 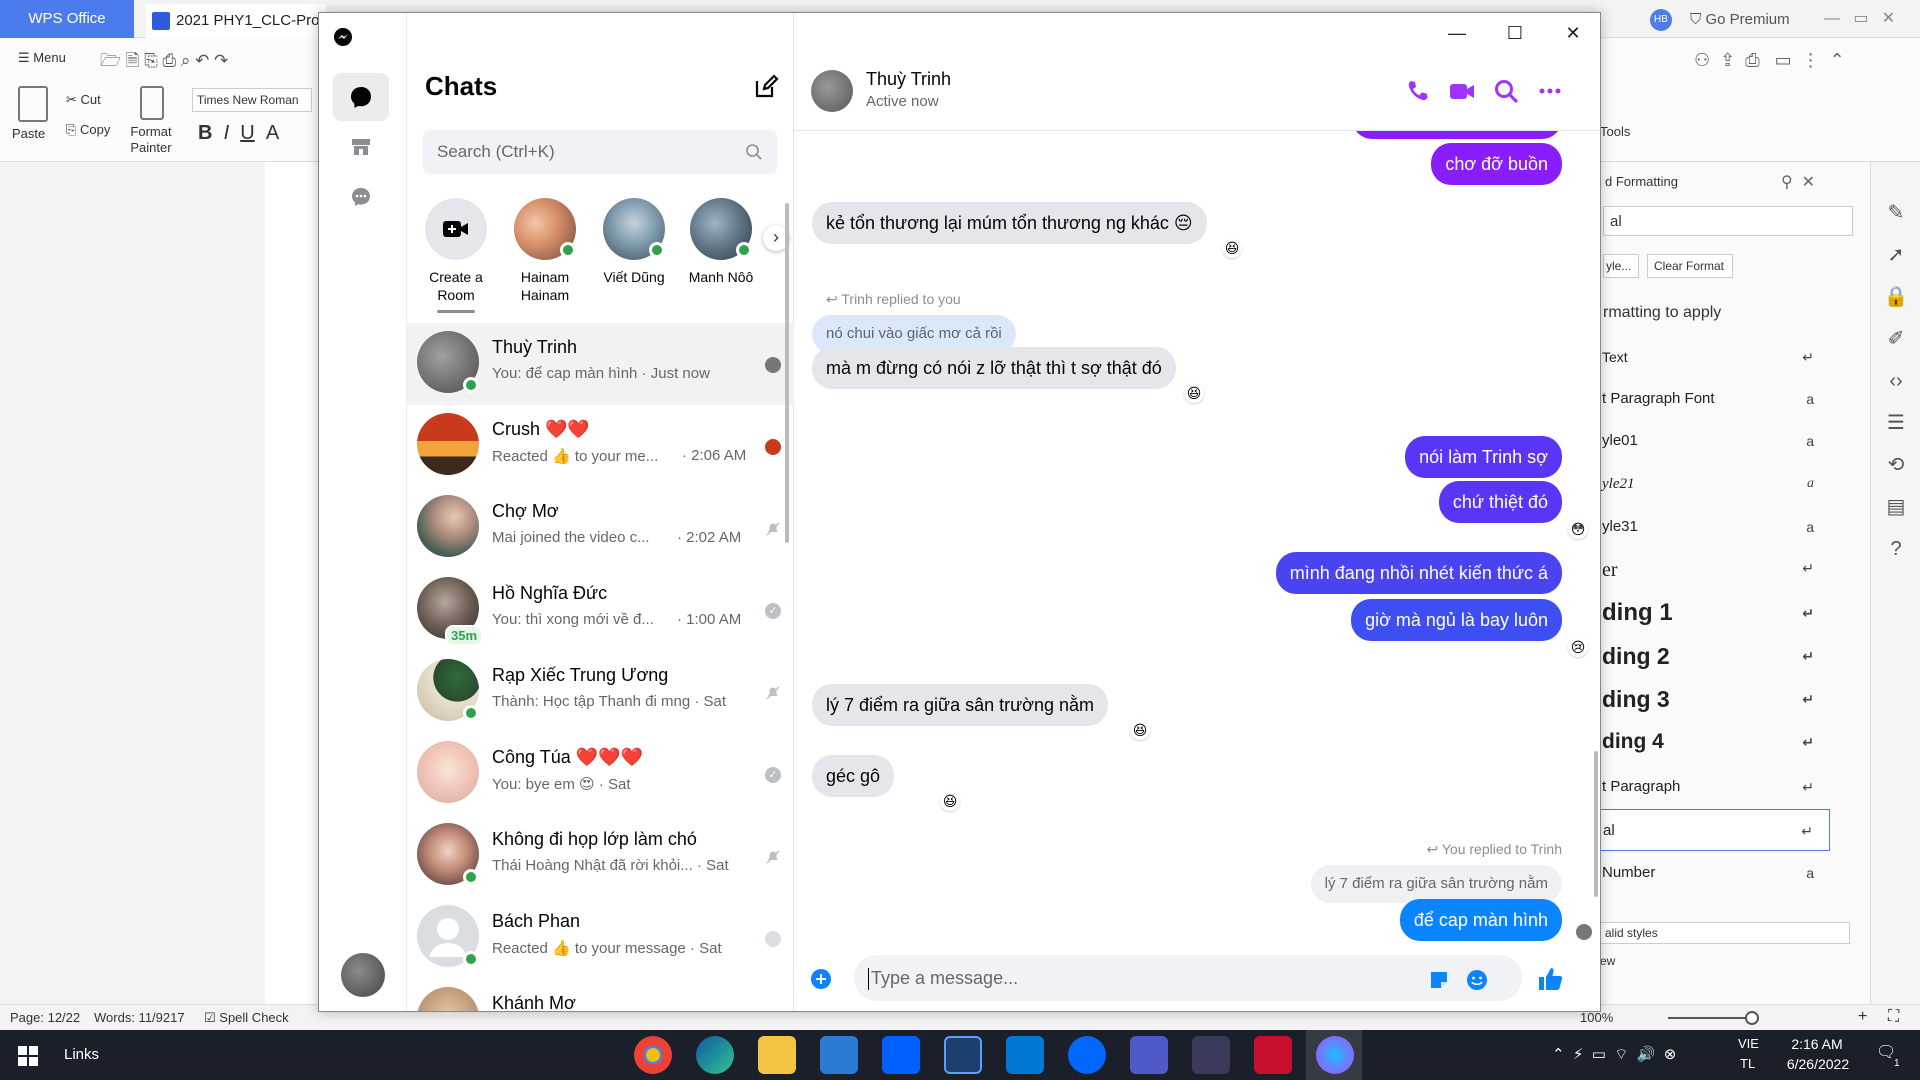 I want to click on zoom-in-icon: +, so click(x=1862, y=1017).